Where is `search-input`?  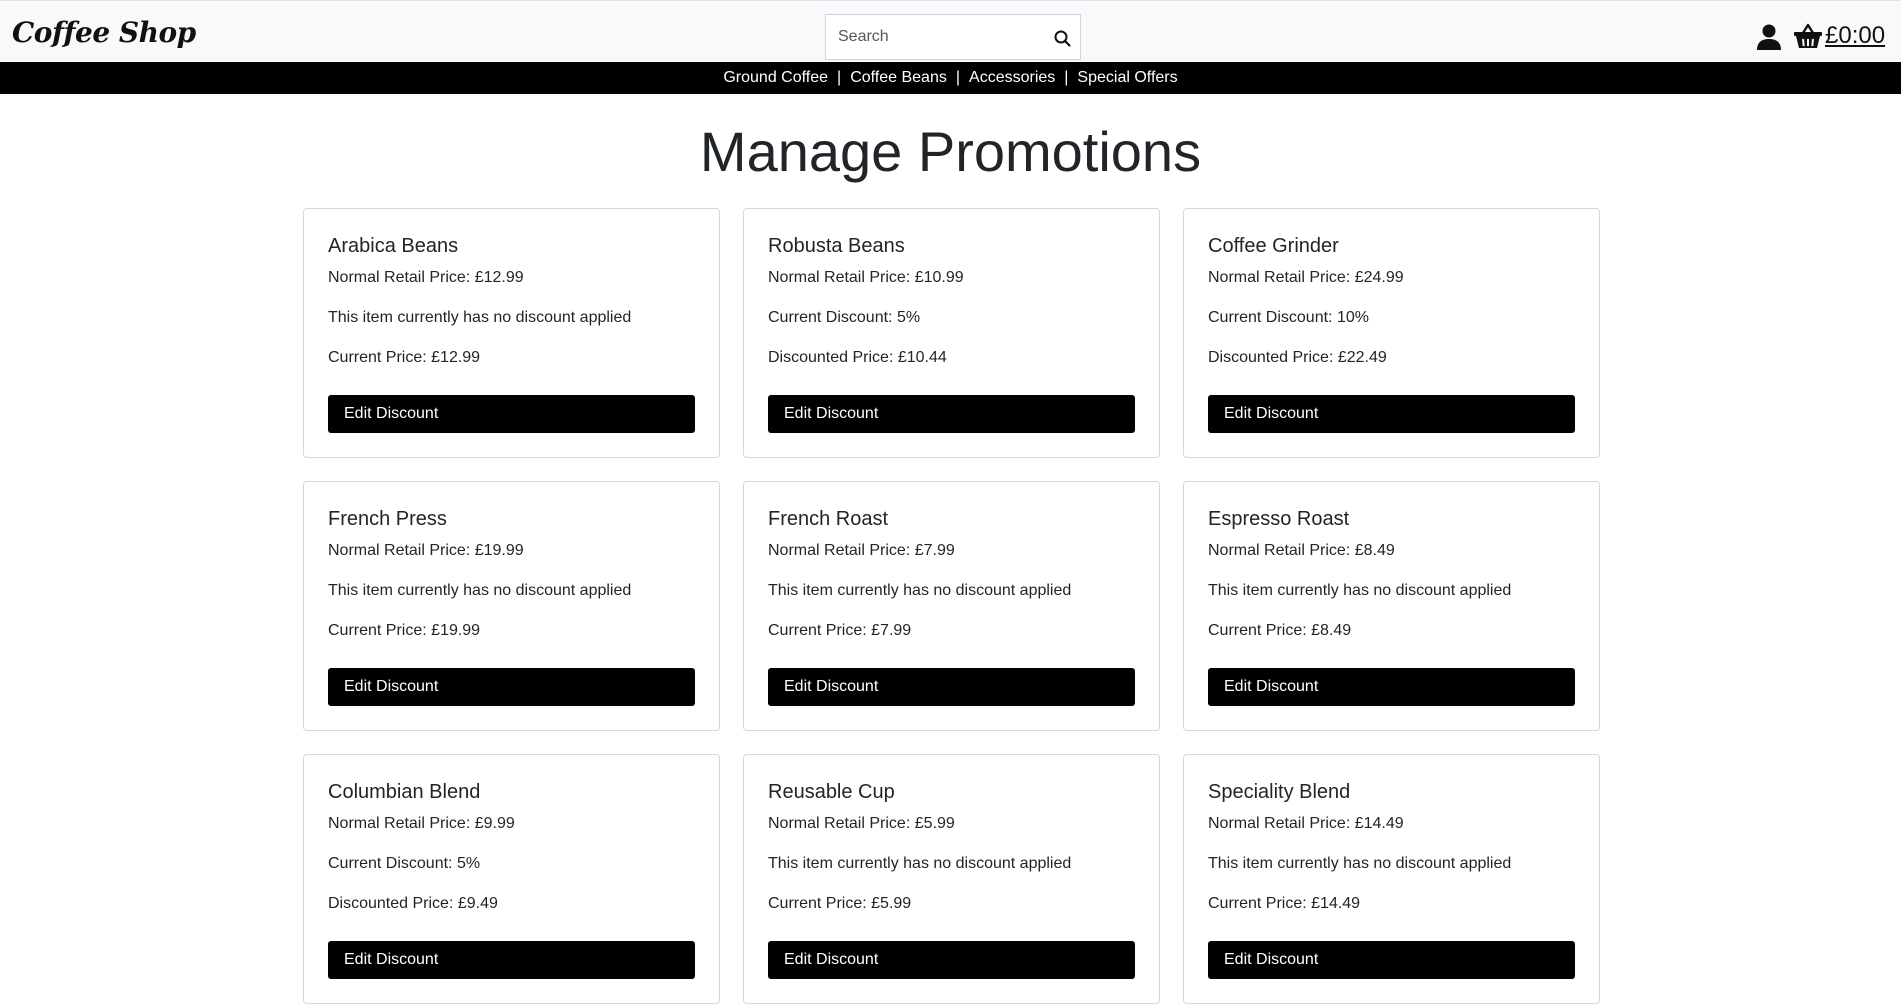
search-input is located at coordinates (933, 37).